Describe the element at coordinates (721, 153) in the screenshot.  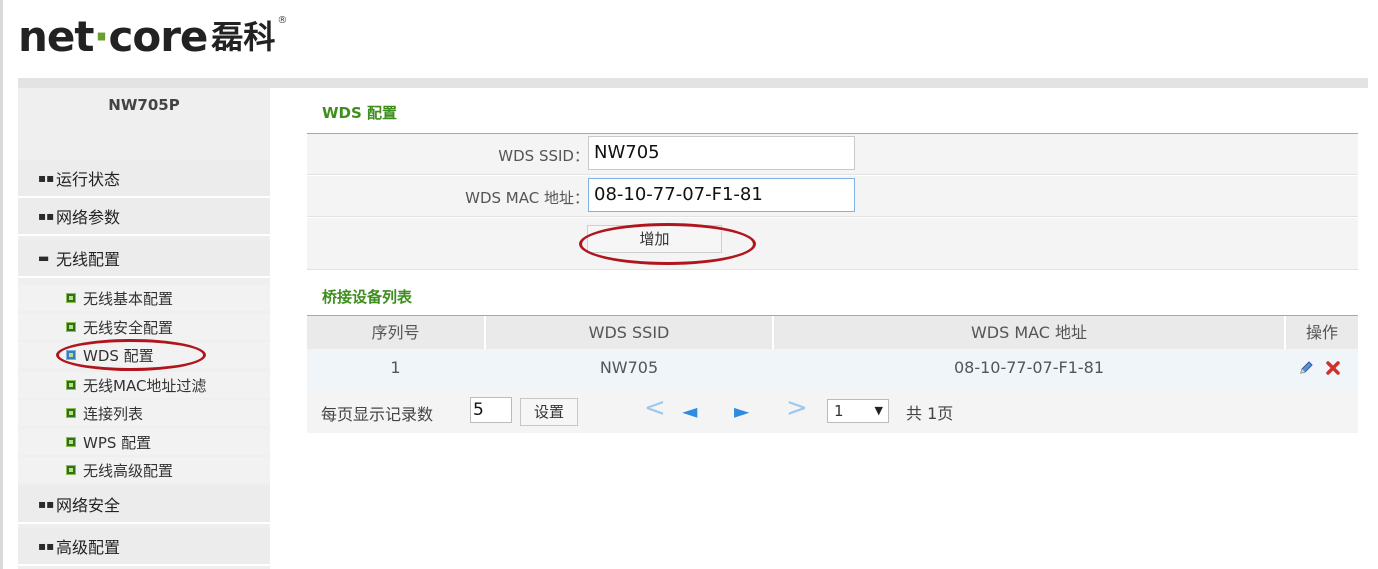
I see `ssid-input: NW705` at that location.